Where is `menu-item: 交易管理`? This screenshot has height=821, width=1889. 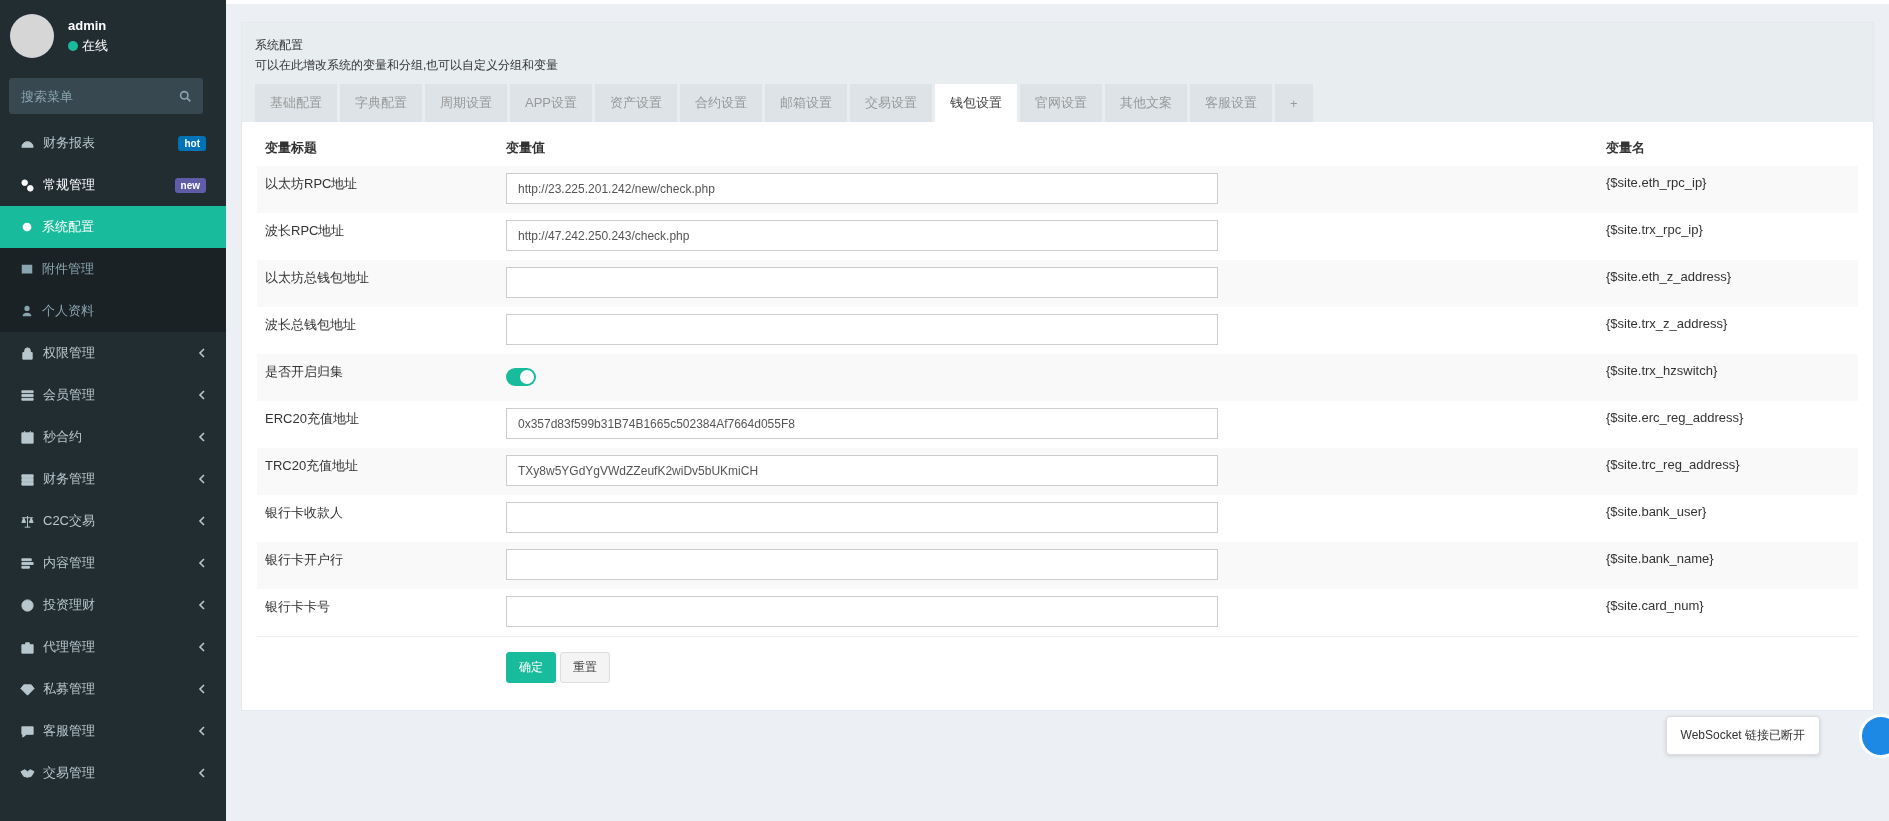
menu-item: 交易管理 is located at coordinates (113, 773).